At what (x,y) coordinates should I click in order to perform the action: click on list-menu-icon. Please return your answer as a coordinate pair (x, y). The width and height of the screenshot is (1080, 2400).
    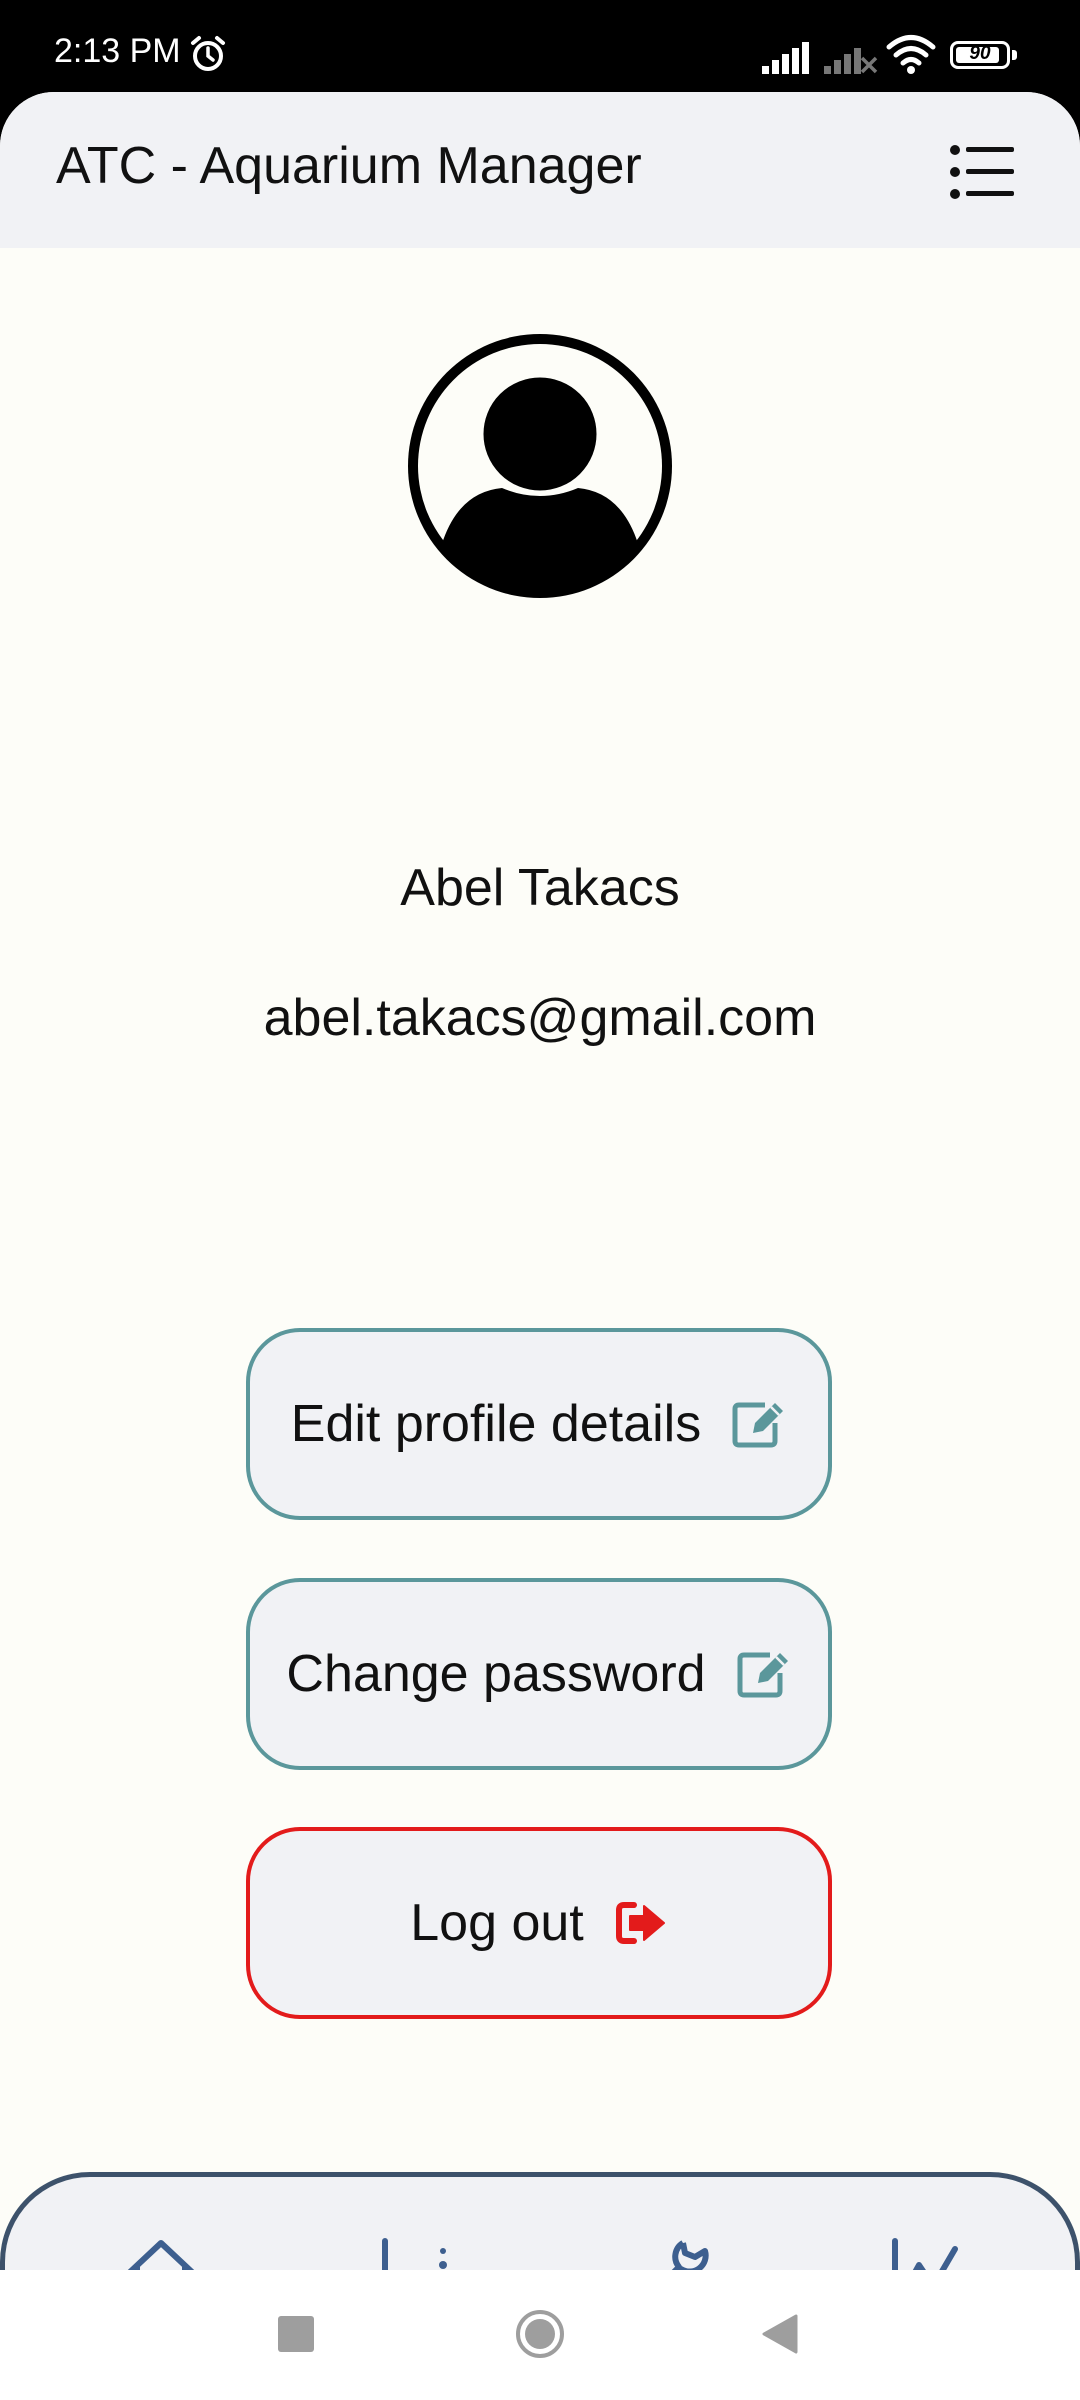
    Looking at the image, I should click on (982, 172).